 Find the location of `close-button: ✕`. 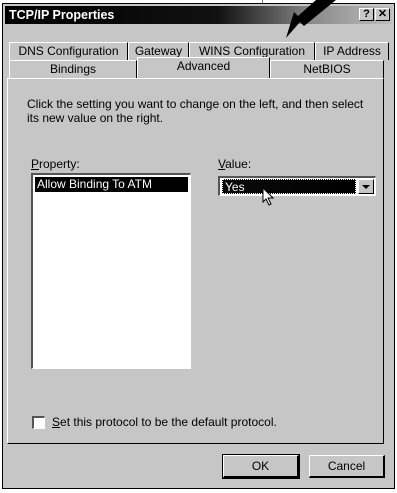

close-button: ✕ is located at coordinates (382, 14).